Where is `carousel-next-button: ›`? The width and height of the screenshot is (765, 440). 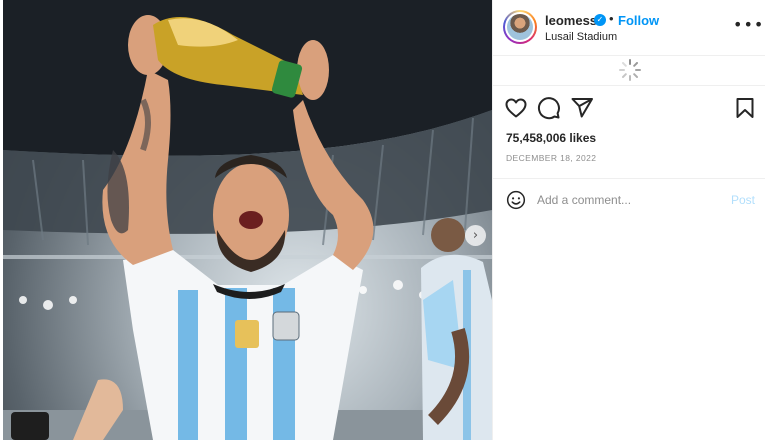 carousel-next-button: › is located at coordinates (475, 235).